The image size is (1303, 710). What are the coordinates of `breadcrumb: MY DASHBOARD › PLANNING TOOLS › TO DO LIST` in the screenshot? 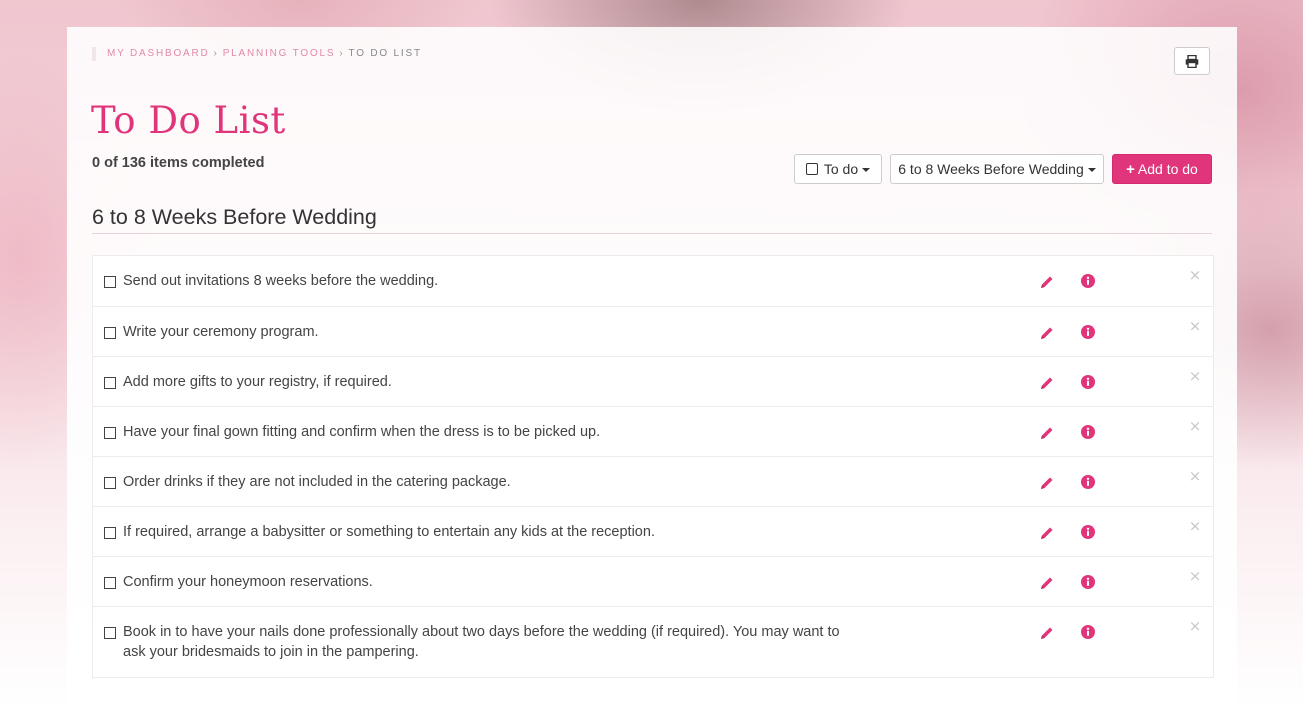 It's located at (257, 54).